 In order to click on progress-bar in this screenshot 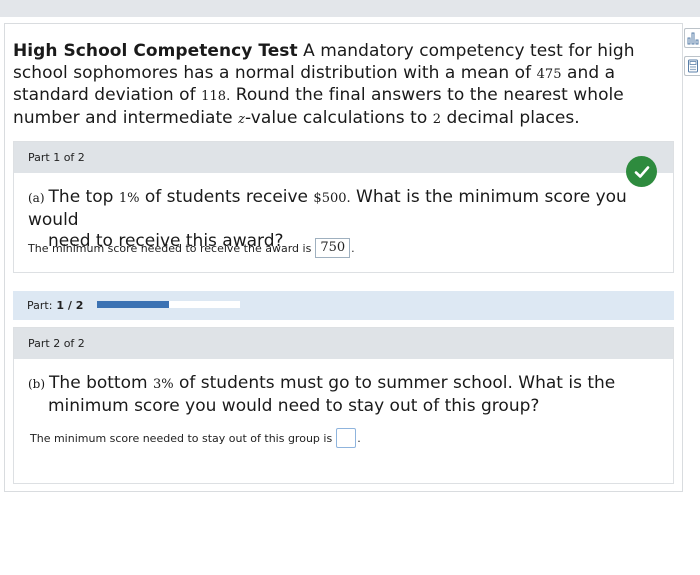, I will do `click(168, 304)`.